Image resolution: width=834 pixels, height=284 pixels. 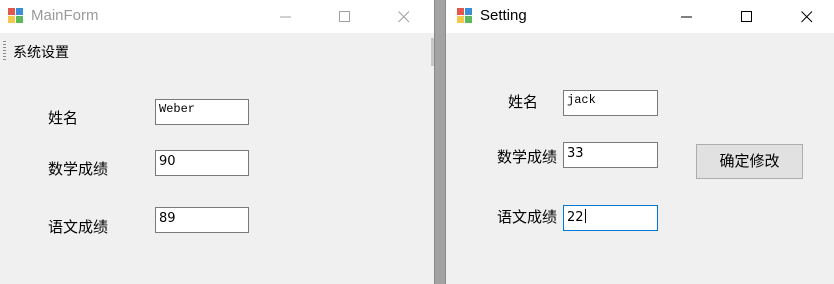 I want to click on menu-item-system-settings: 系统设置, so click(x=41, y=52).